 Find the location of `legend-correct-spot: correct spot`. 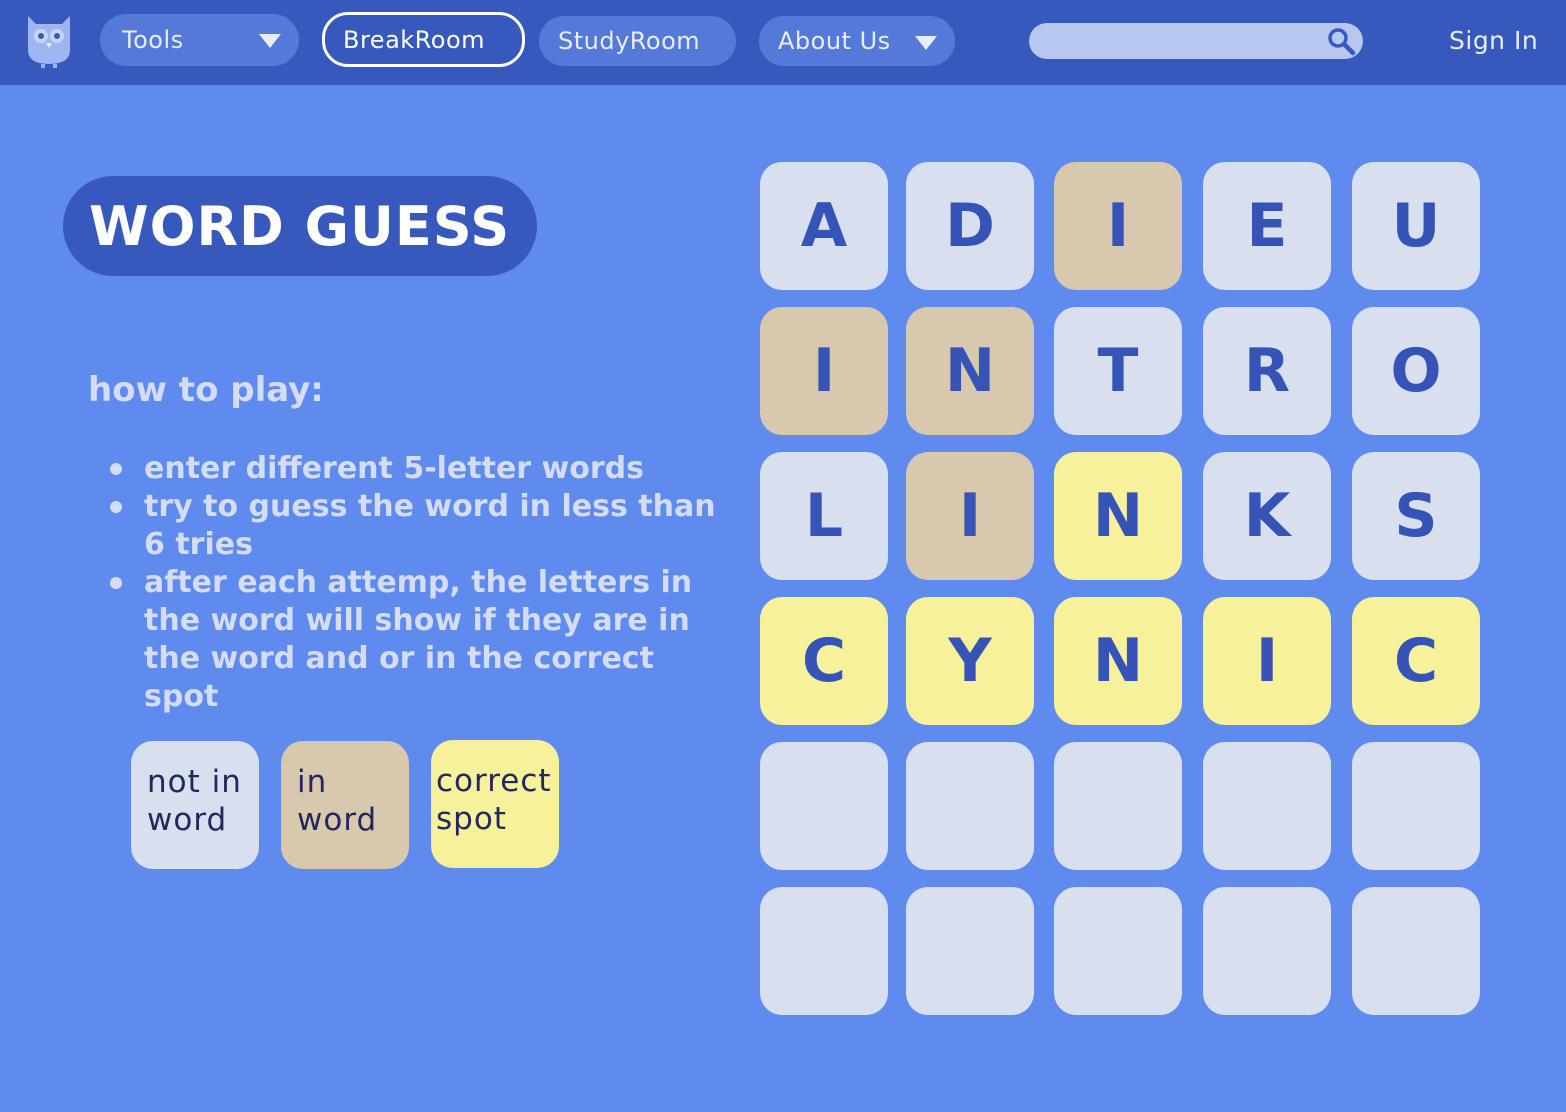

legend-correct-spot: correct spot is located at coordinates (495, 804).